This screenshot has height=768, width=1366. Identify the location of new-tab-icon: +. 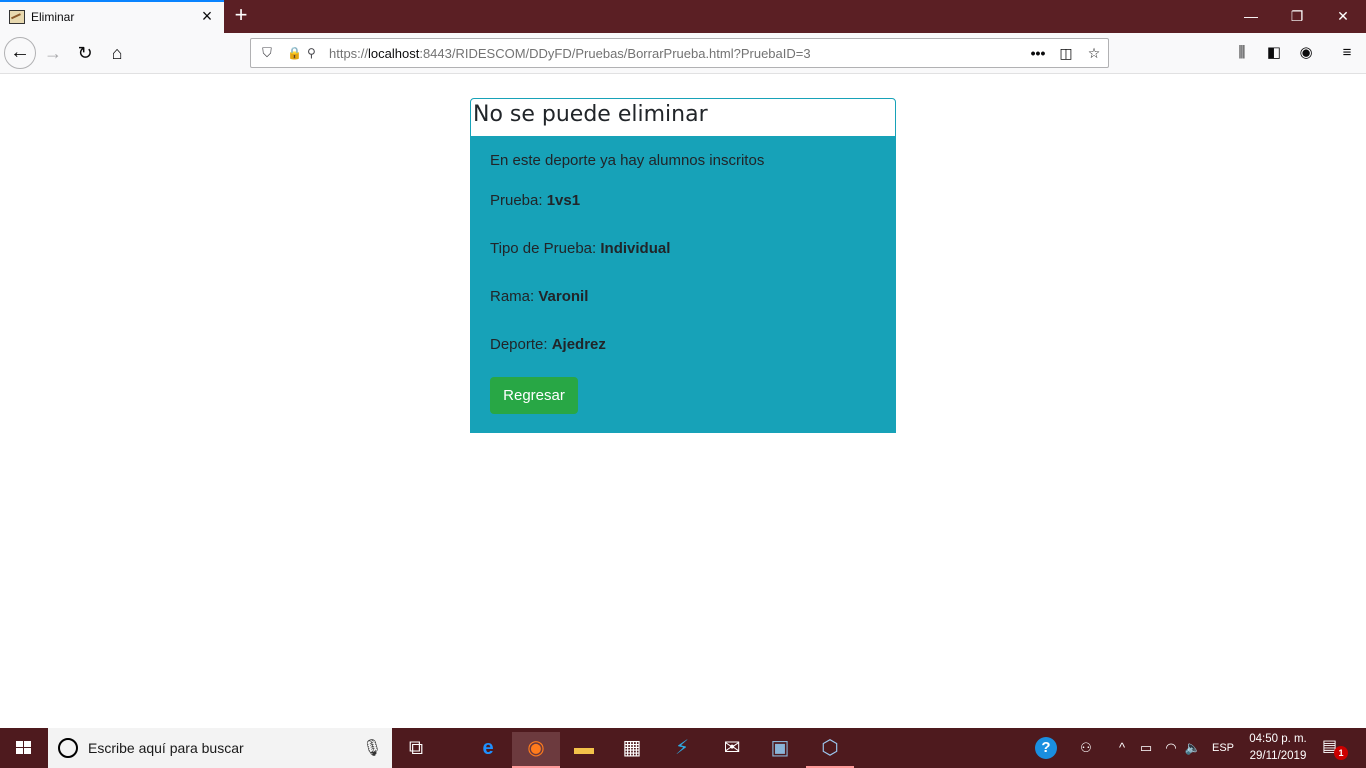
(241, 15).